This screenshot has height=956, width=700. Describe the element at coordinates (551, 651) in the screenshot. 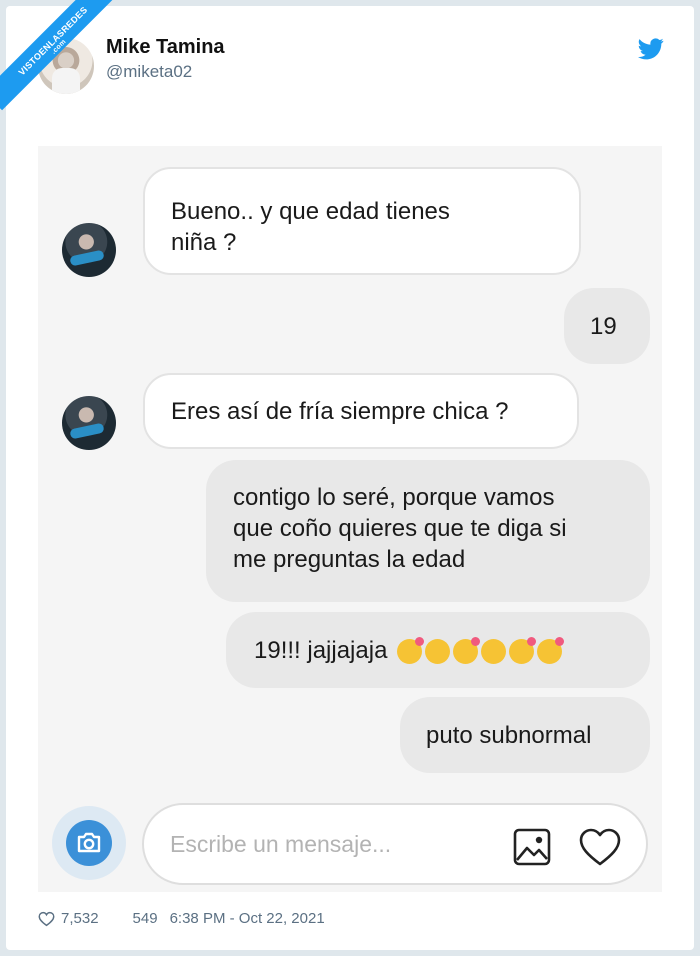

I see `heart-eyes-emoji` at that location.